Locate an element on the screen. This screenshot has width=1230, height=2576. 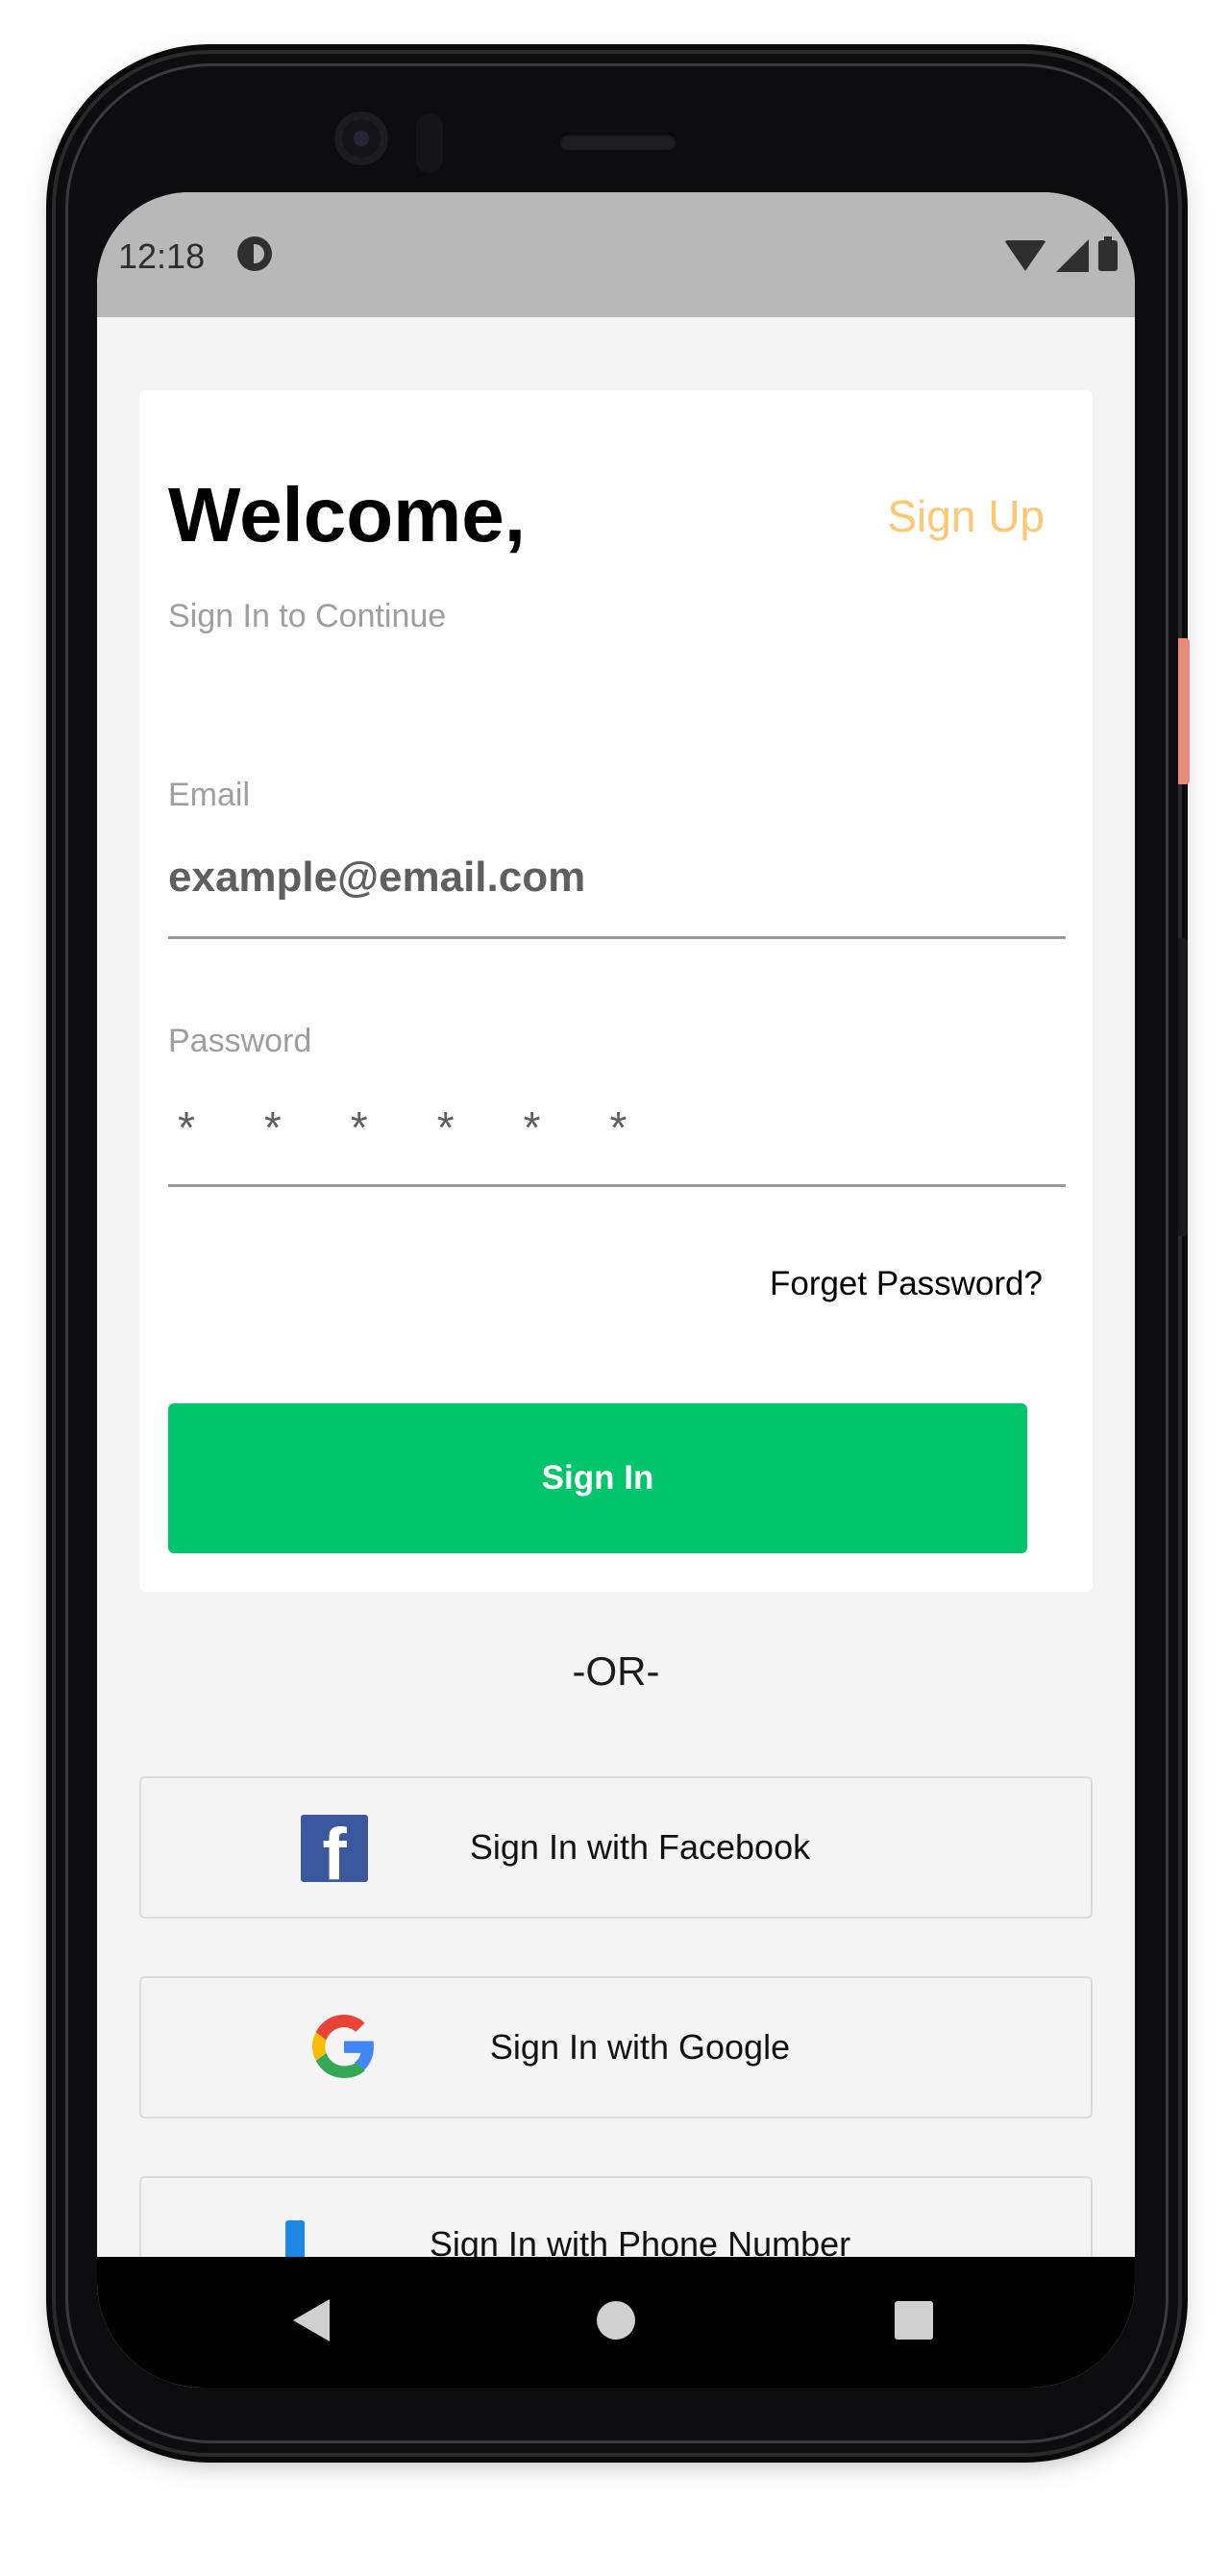
earpiece-speaker is located at coordinates (617, 141).